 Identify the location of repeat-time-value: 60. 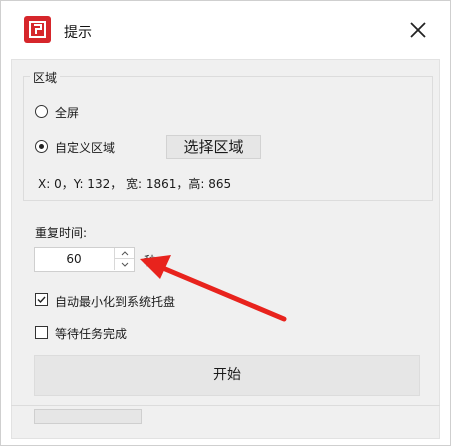
(74, 259).